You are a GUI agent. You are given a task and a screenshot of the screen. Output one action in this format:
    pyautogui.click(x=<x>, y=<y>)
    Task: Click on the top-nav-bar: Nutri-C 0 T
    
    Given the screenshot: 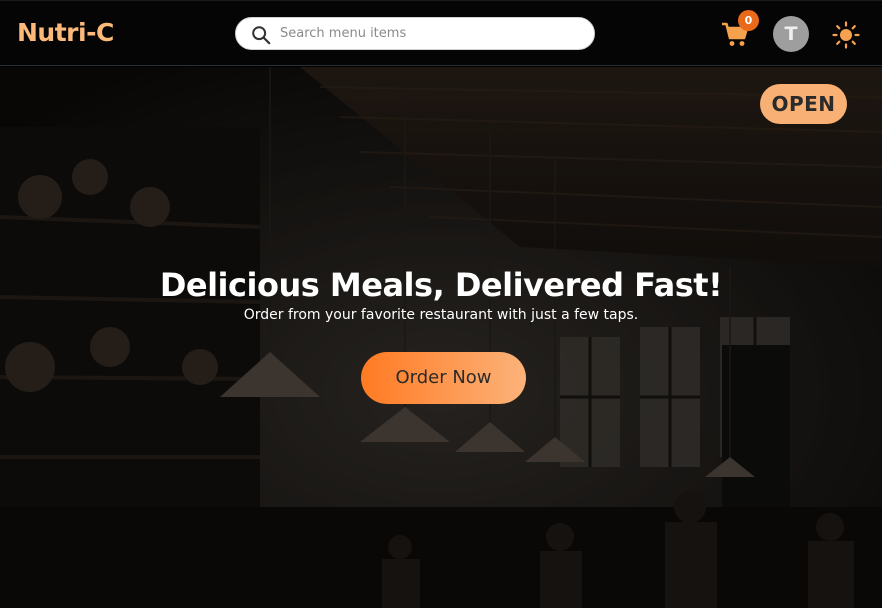 What is the action you would take?
    pyautogui.click(x=441, y=33)
    